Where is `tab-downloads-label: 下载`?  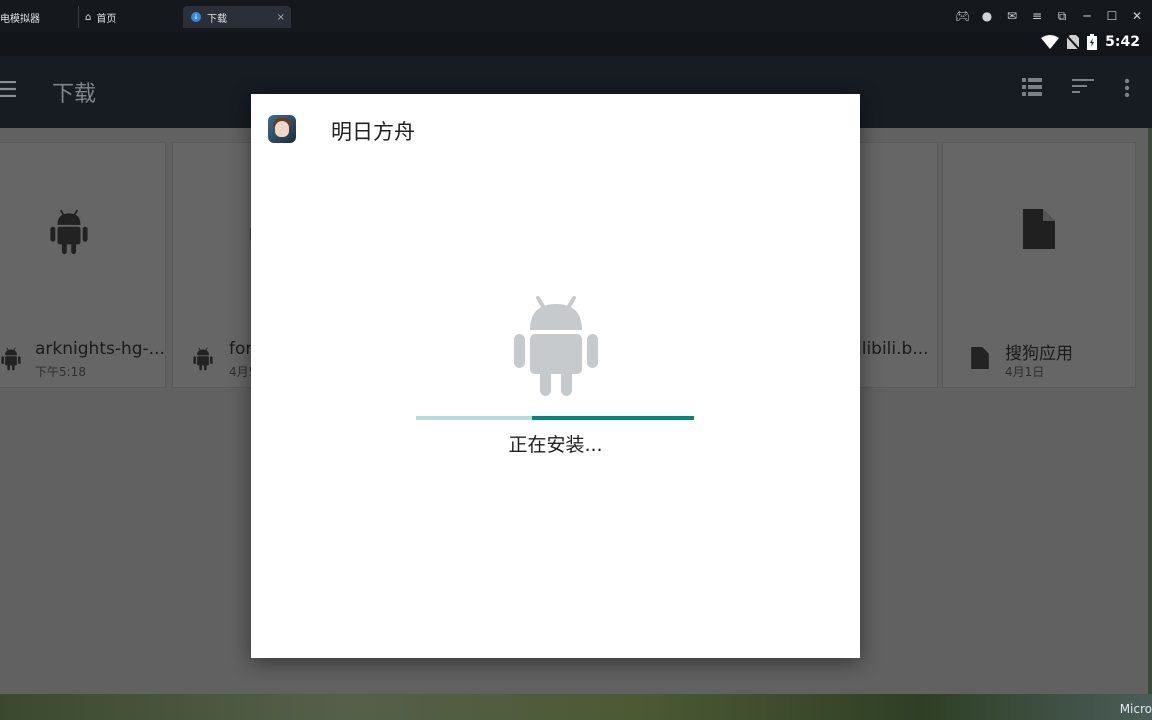 tab-downloads-label: 下载 is located at coordinates (217, 19).